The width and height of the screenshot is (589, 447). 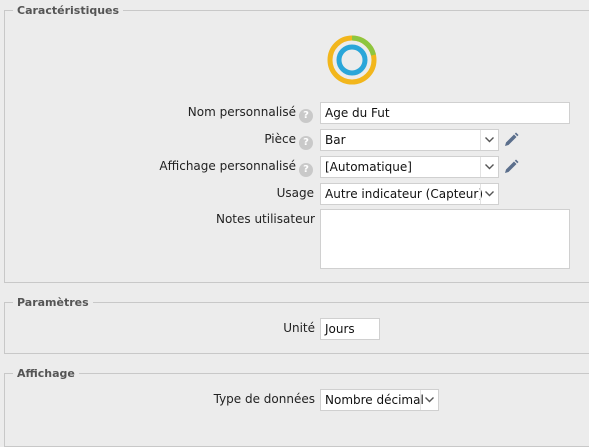 I want to click on parametres-title: Paramètres, so click(x=53, y=302).